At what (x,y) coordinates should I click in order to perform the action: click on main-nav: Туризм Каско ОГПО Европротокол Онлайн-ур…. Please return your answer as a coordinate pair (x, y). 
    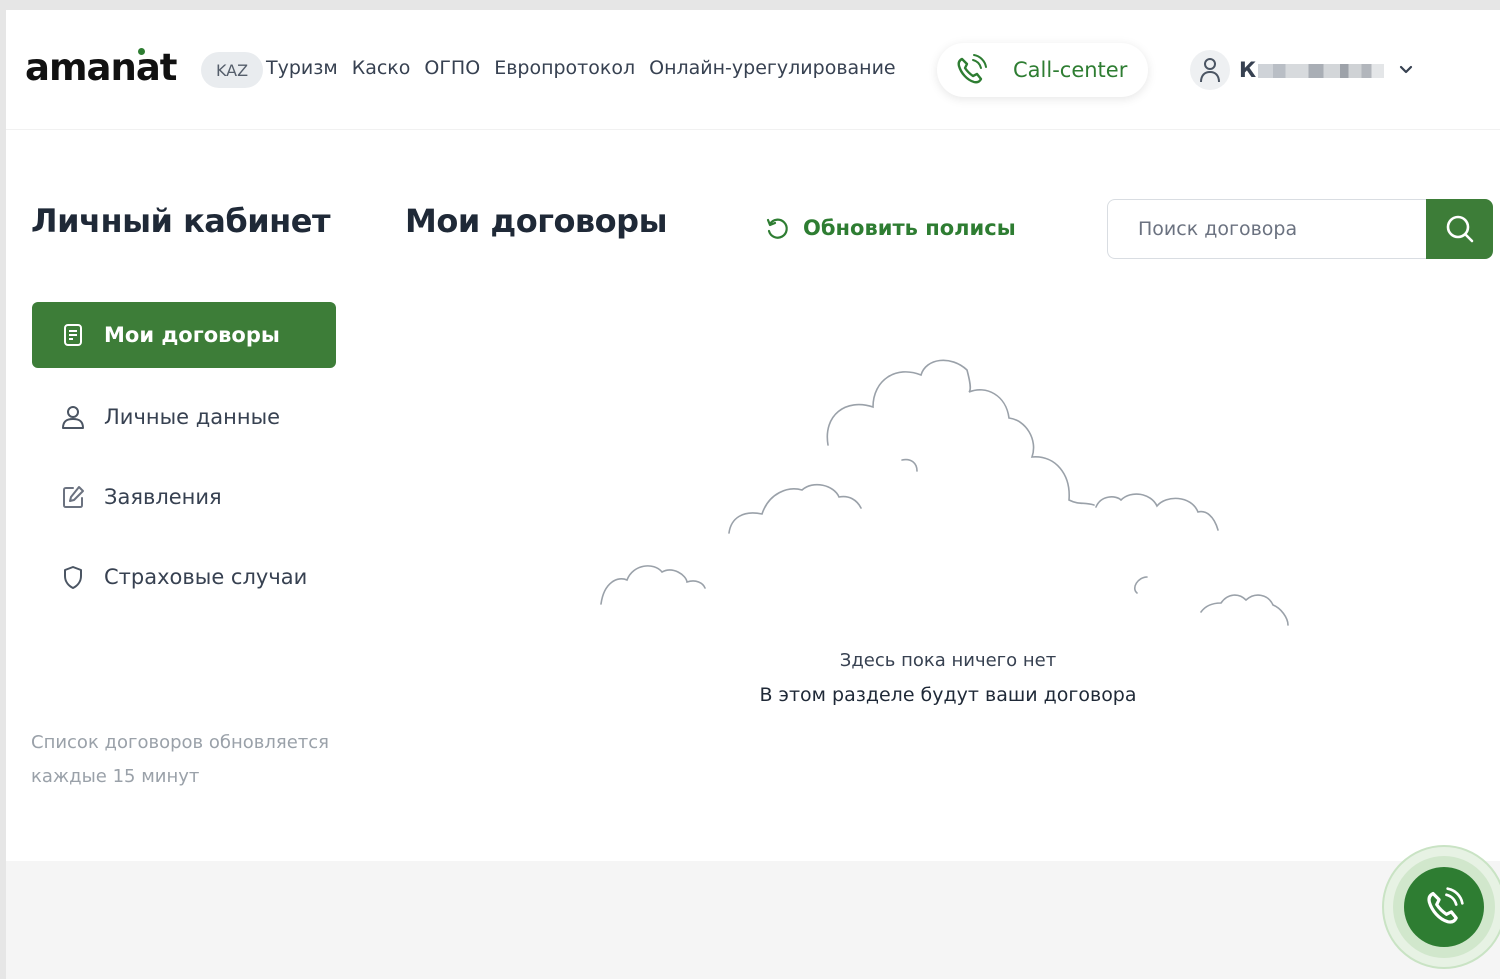
    Looking at the image, I should click on (588, 68).